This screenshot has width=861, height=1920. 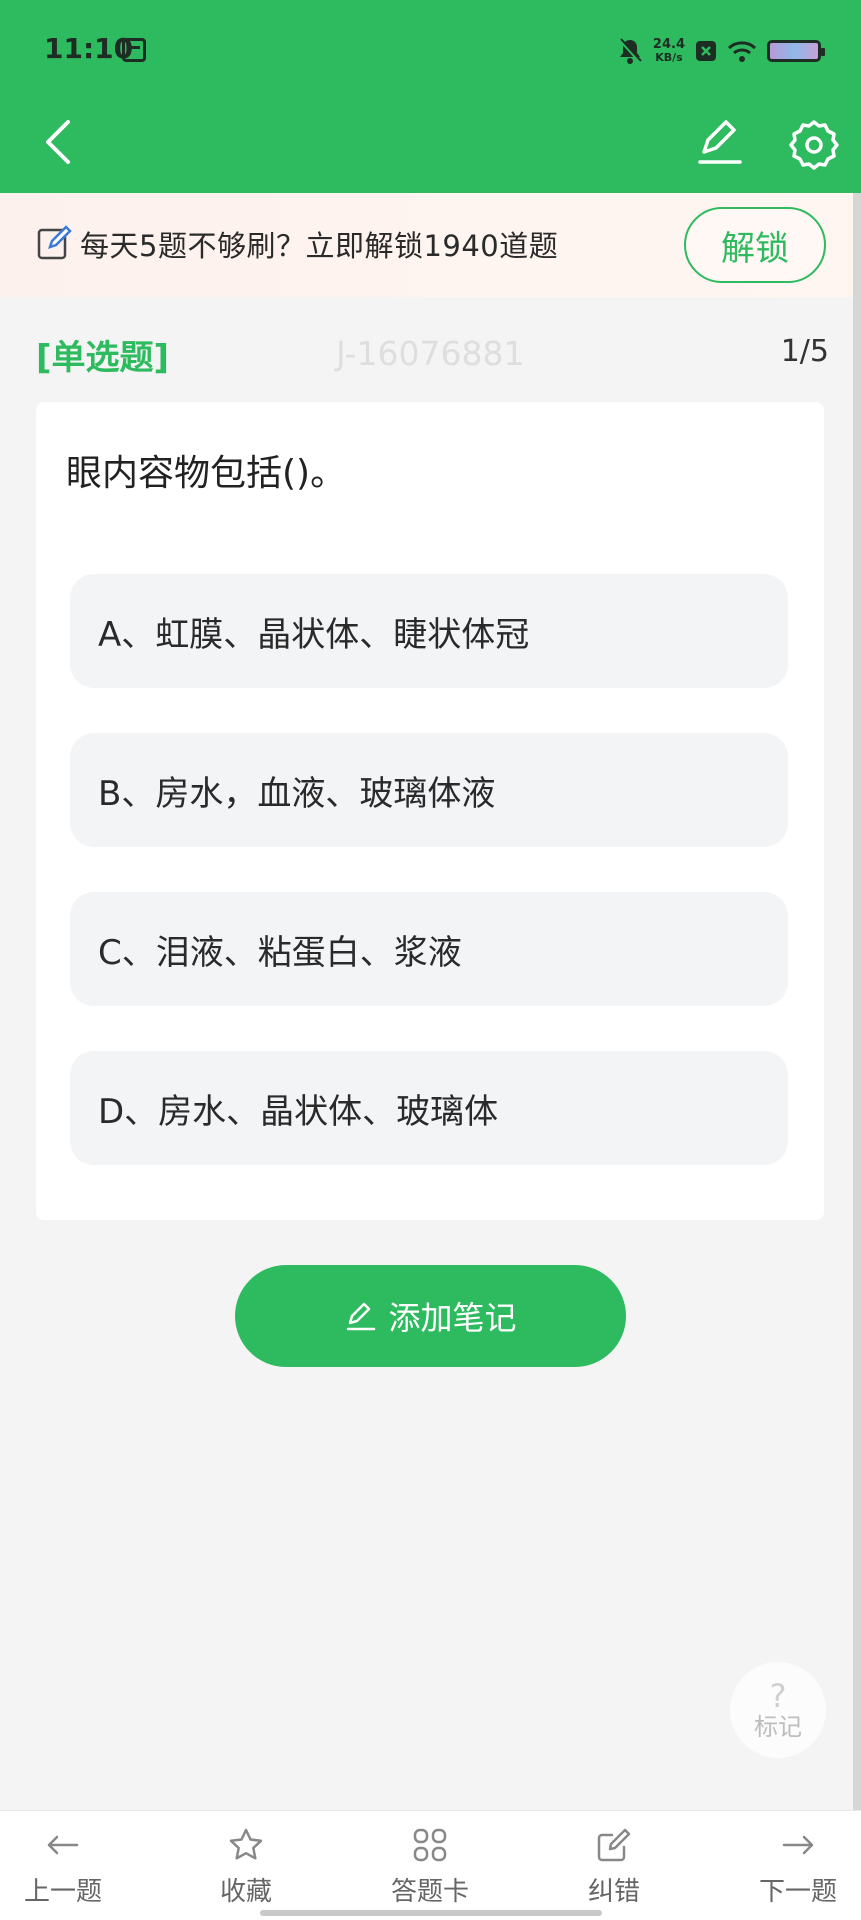 What do you see at coordinates (742, 51) in the screenshot?
I see `wifi-icon` at bounding box center [742, 51].